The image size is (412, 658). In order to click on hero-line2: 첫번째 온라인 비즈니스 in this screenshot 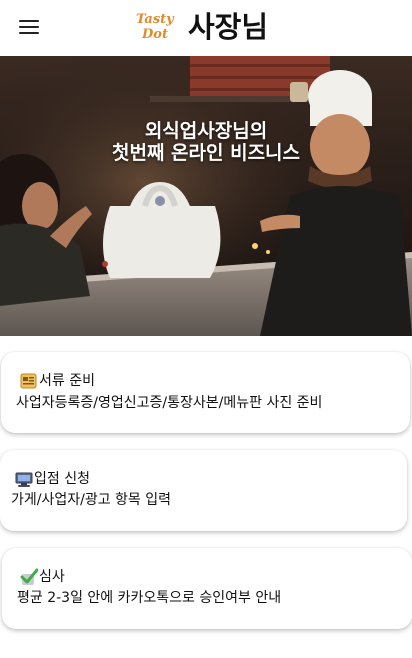, I will do `click(206, 153)`.